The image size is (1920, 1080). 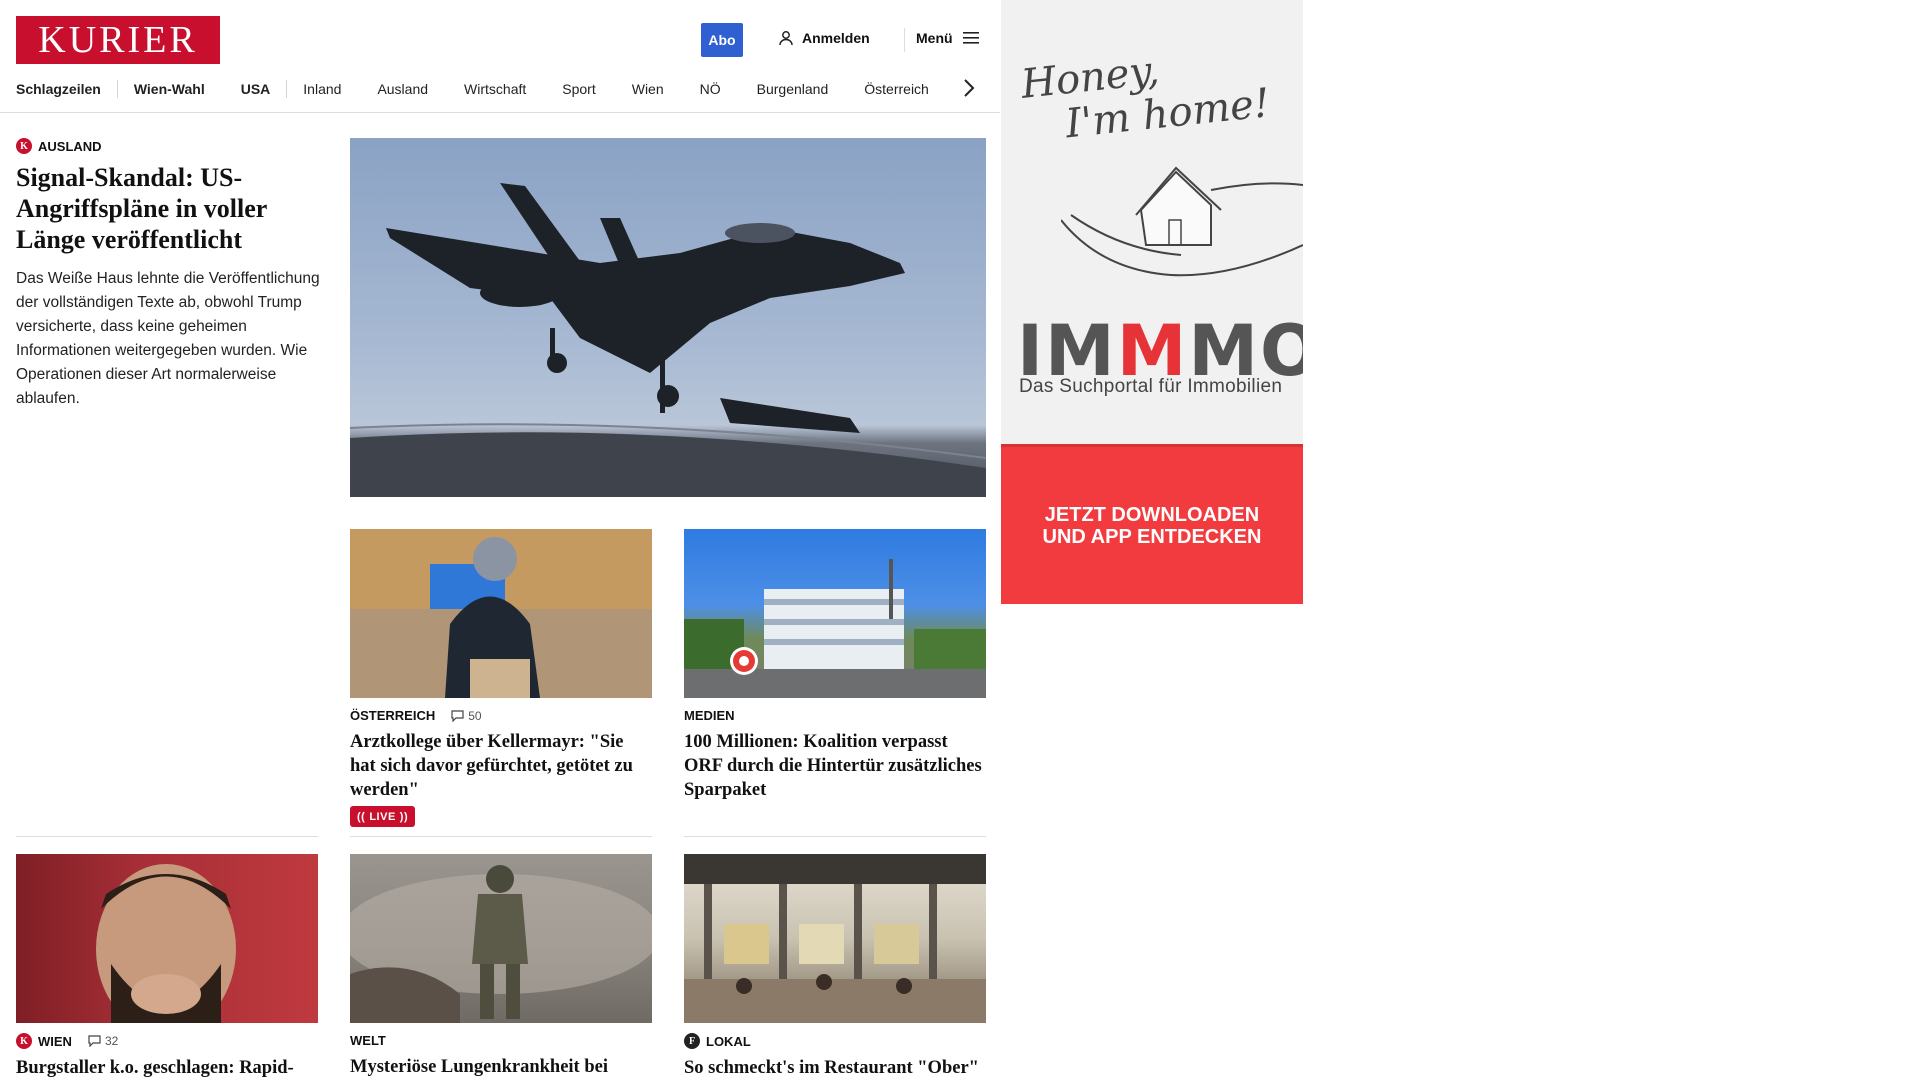 I want to click on menu-label: Menü, so click(x=934, y=38).